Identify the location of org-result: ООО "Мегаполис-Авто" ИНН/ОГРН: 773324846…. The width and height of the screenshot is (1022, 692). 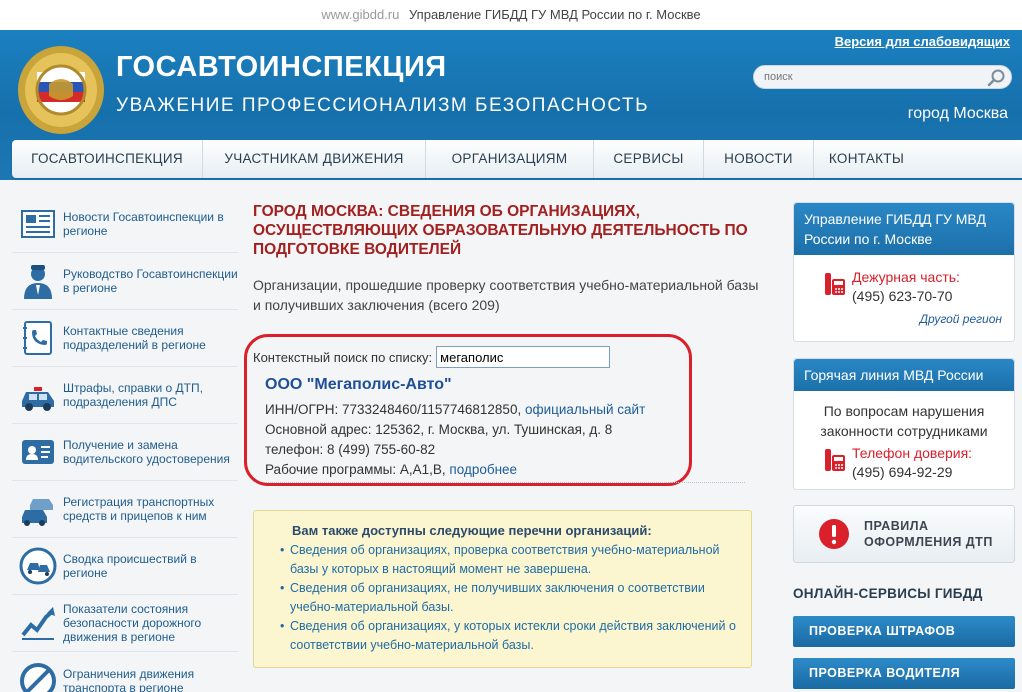
(480, 428).